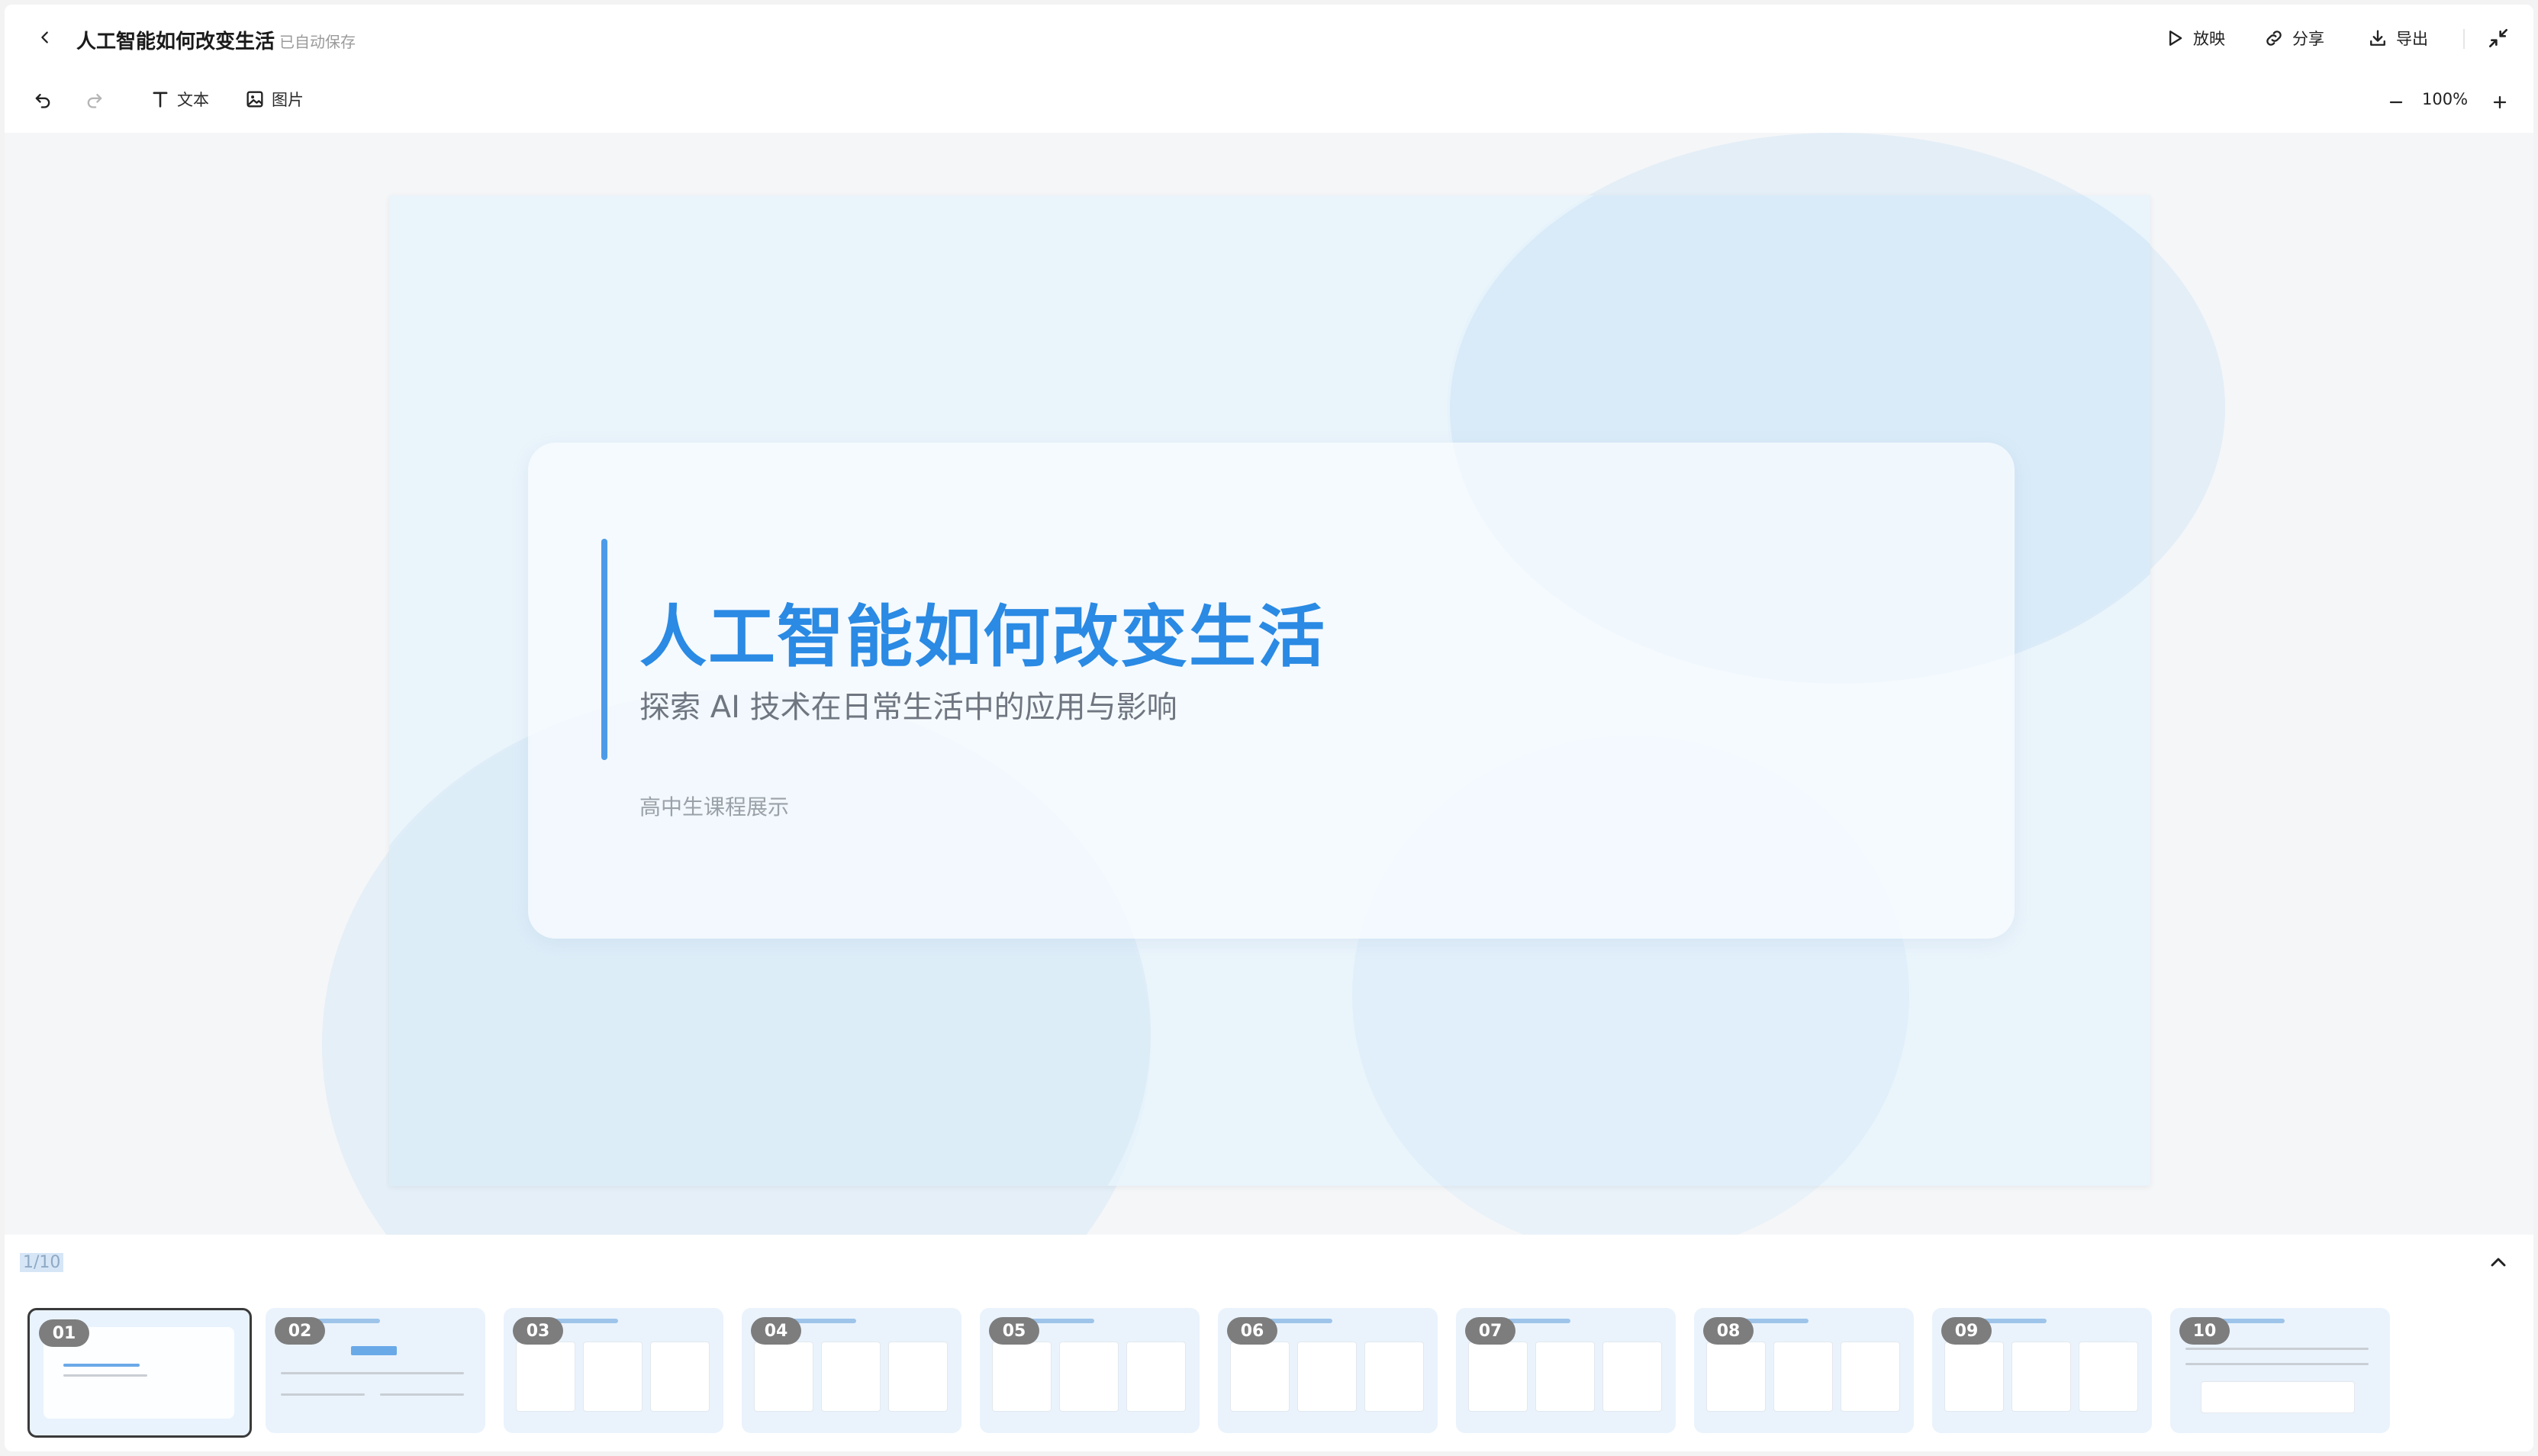 The height and width of the screenshot is (1456, 2538). Describe the element at coordinates (1269, 37) in the screenshot. I see `header-bar: 人工智能如何改变生活 已自动保存 放映 分享 导出` at that location.